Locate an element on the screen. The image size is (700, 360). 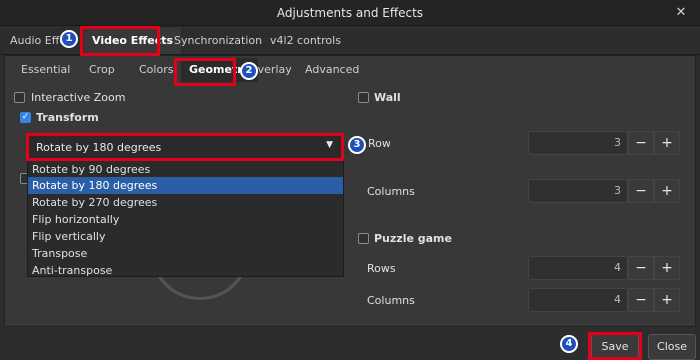
puzzle-columns-label: Columns is located at coordinates (391, 300).